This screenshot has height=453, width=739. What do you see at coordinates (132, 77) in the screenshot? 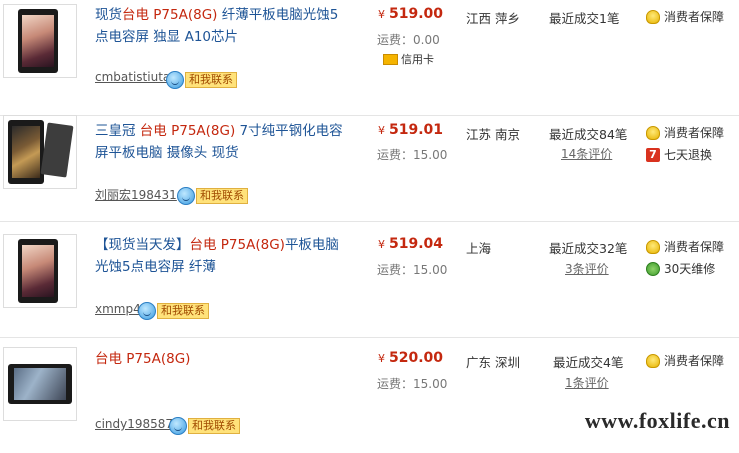
I see `seller-name-link: cmbatistiuta` at bounding box center [132, 77].